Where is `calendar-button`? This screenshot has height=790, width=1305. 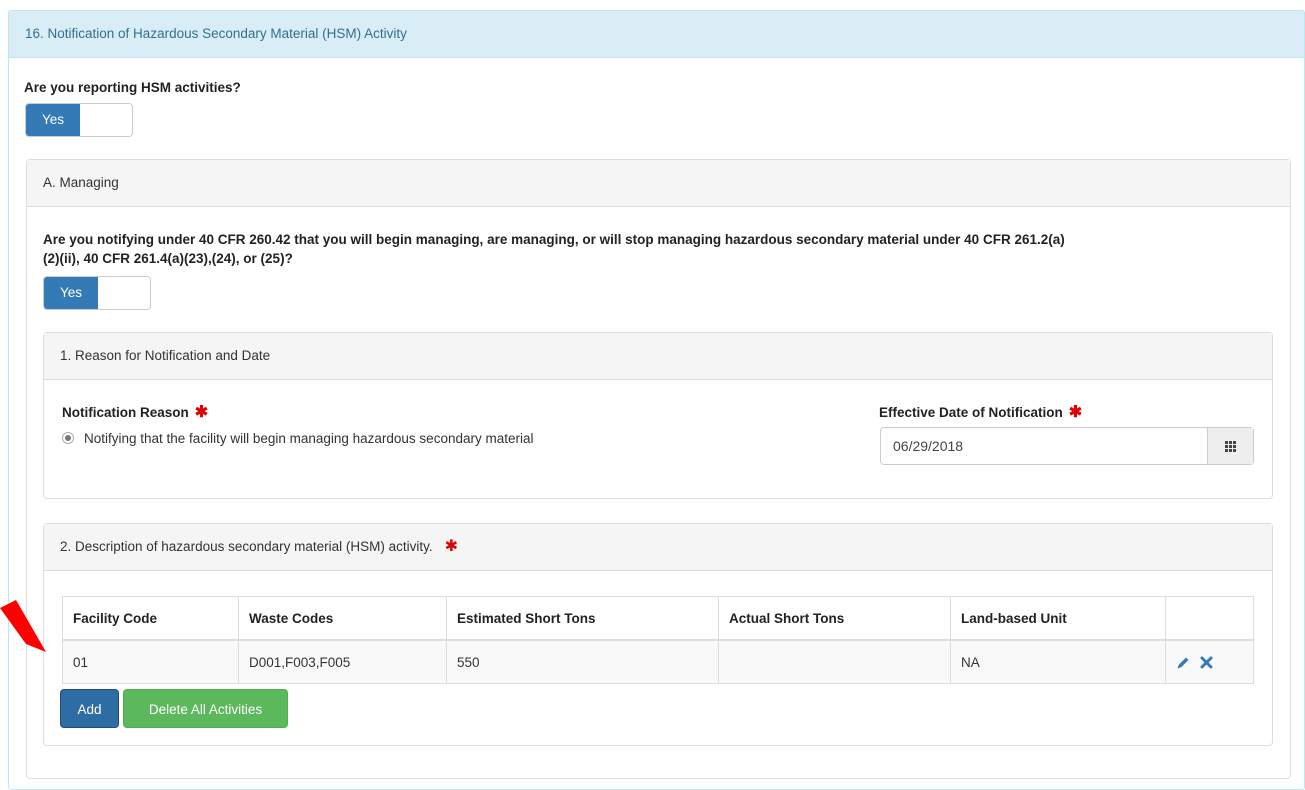
calendar-button is located at coordinates (1230, 446).